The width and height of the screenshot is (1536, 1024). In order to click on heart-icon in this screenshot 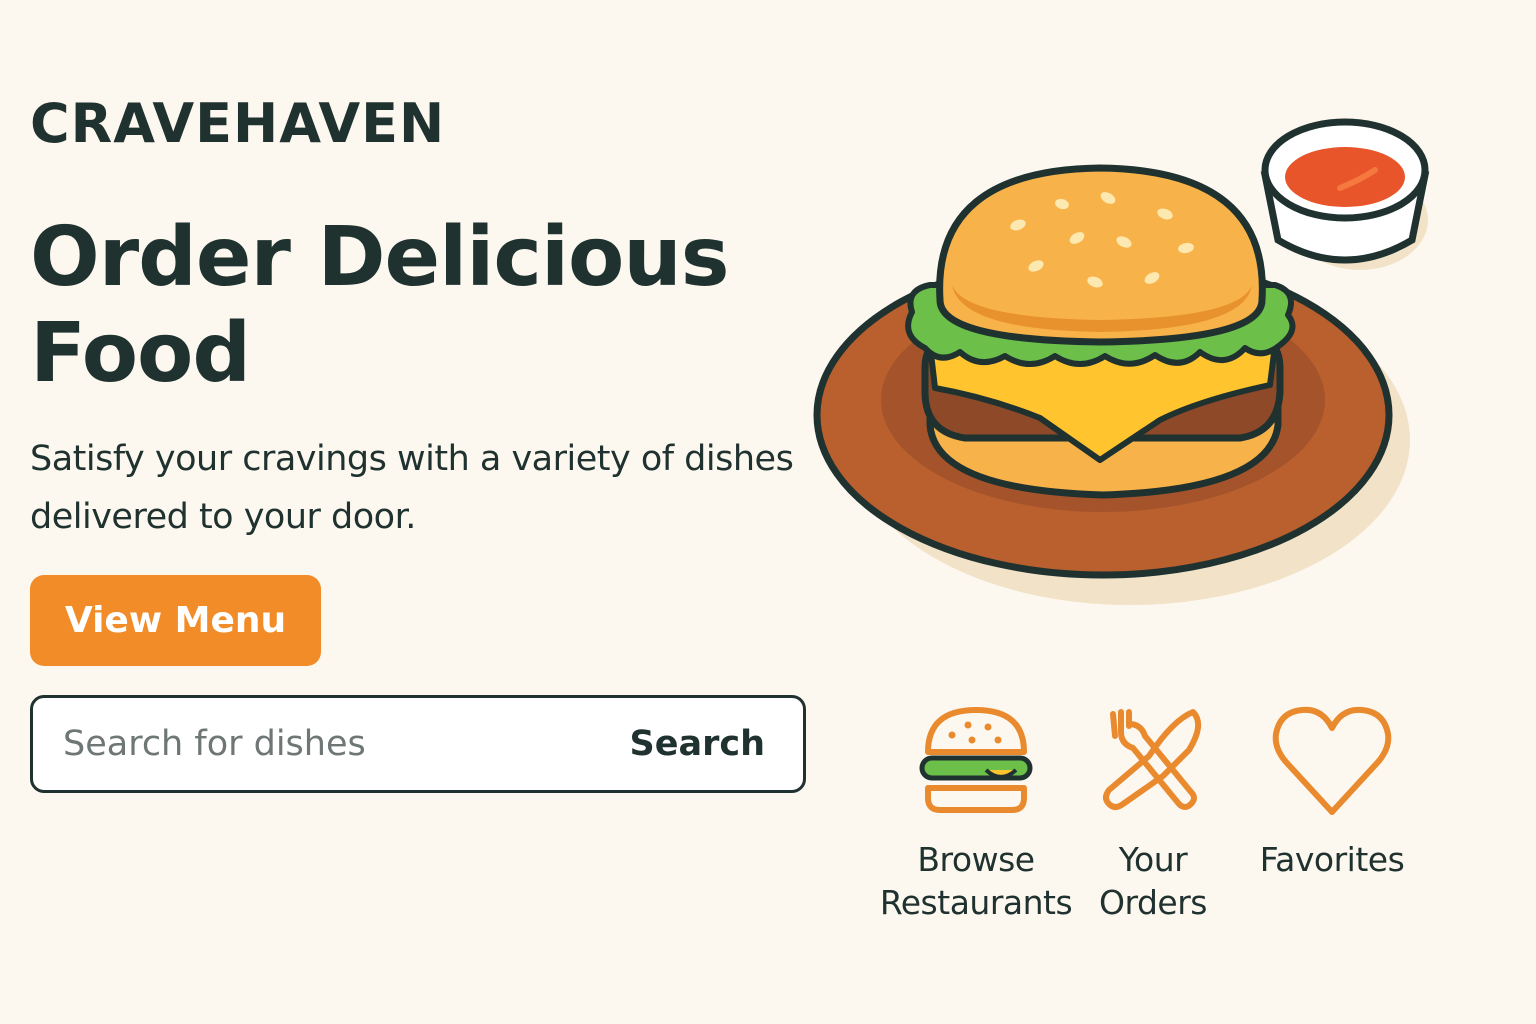, I will do `click(1332, 760)`.